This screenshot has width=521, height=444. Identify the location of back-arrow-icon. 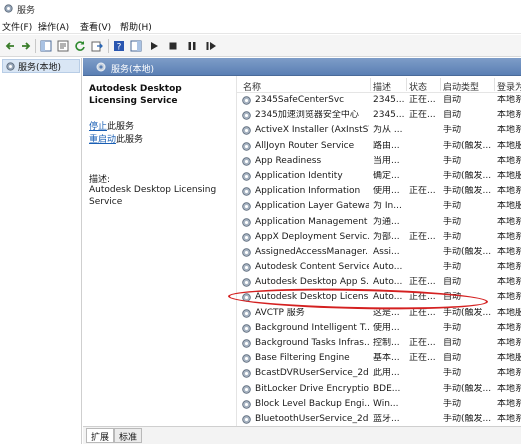
(10, 46).